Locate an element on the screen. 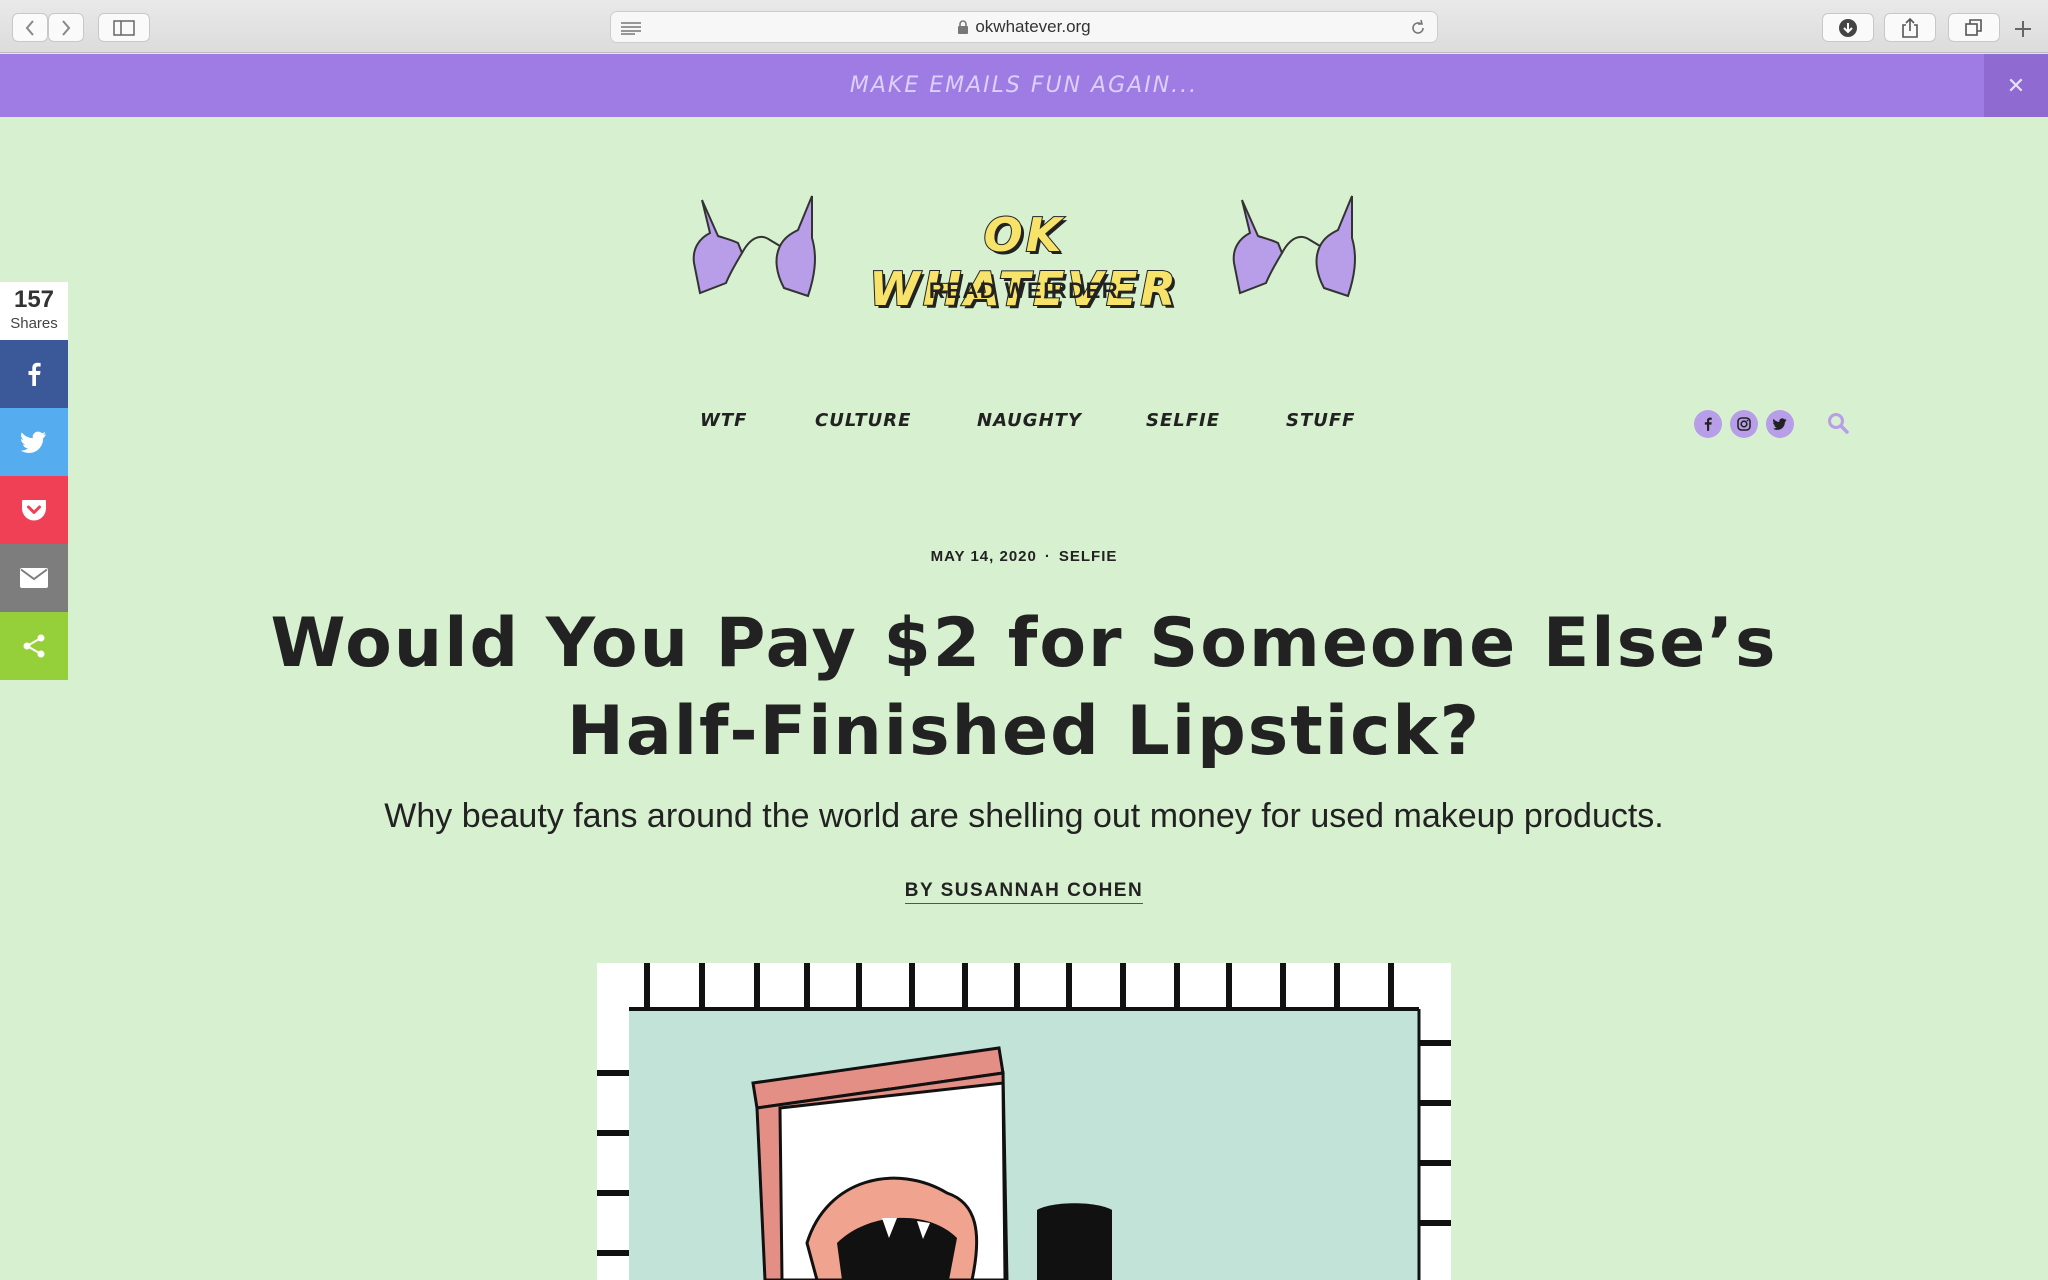 The height and width of the screenshot is (1280, 2048). reload-icon is located at coordinates (1418, 28).